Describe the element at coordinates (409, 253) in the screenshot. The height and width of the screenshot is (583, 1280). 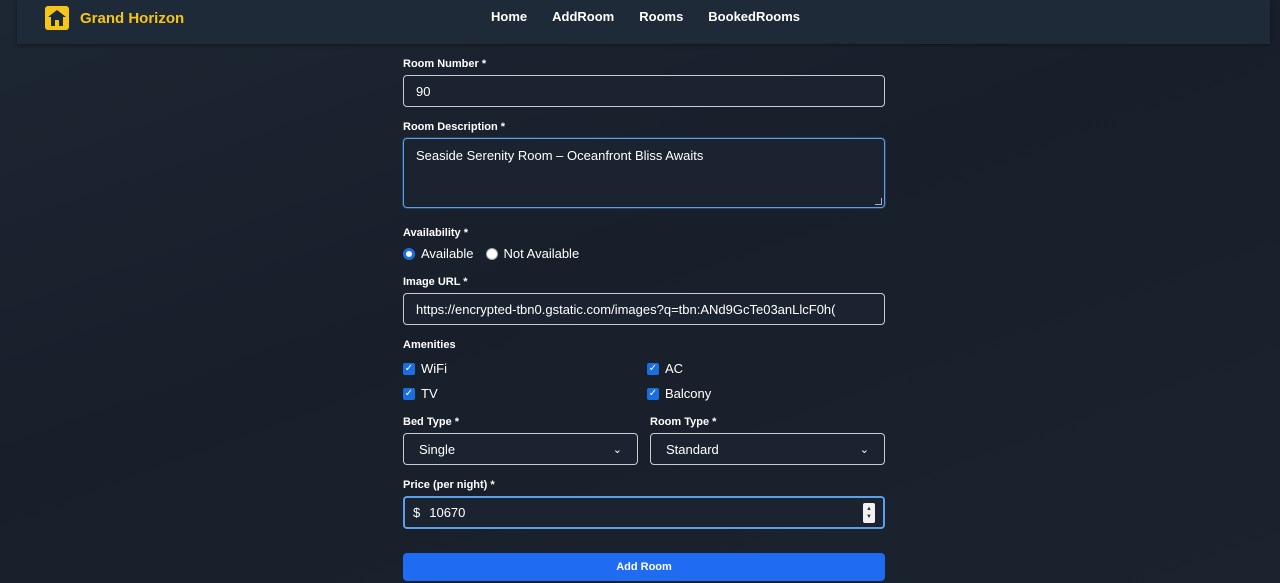
I see `radio-available` at that location.